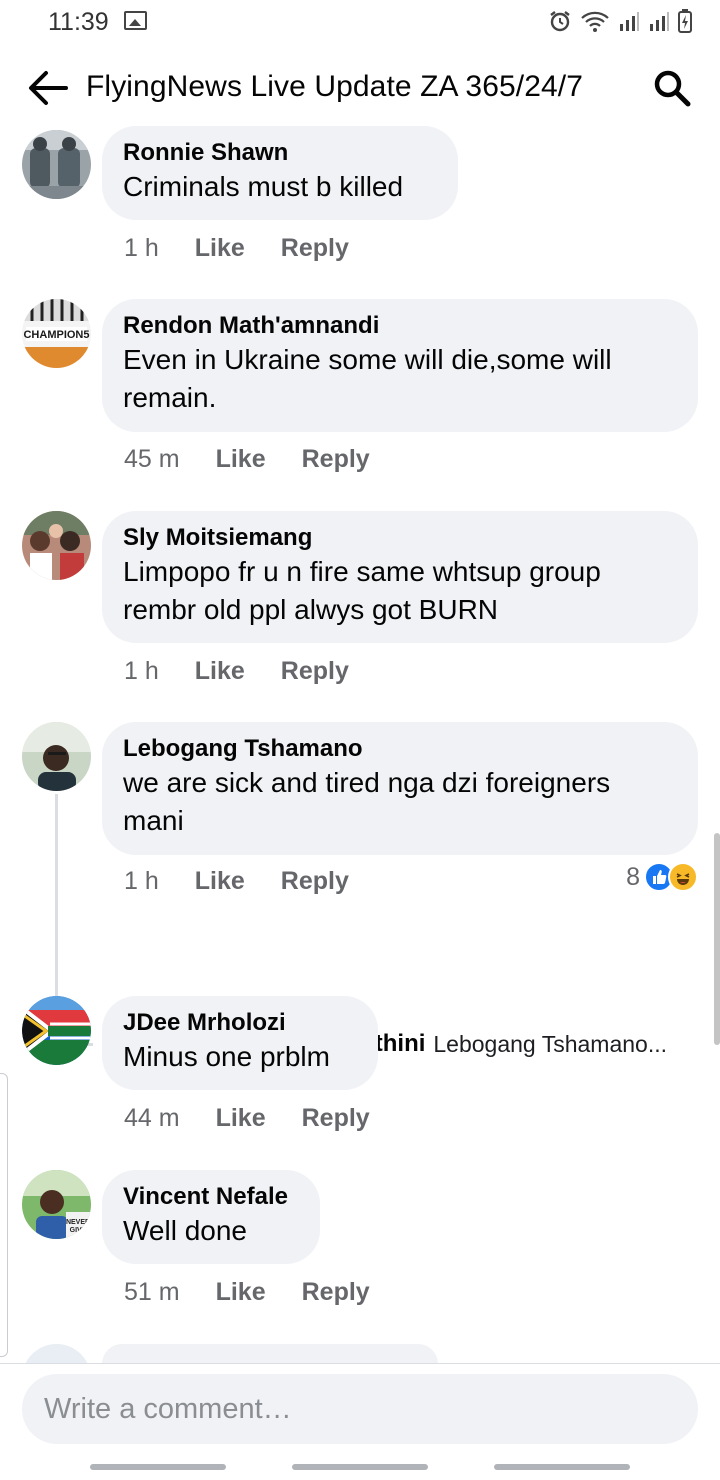  What do you see at coordinates (560, 21) in the screenshot?
I see `alarm-icon` at bounding box center [560, 21].